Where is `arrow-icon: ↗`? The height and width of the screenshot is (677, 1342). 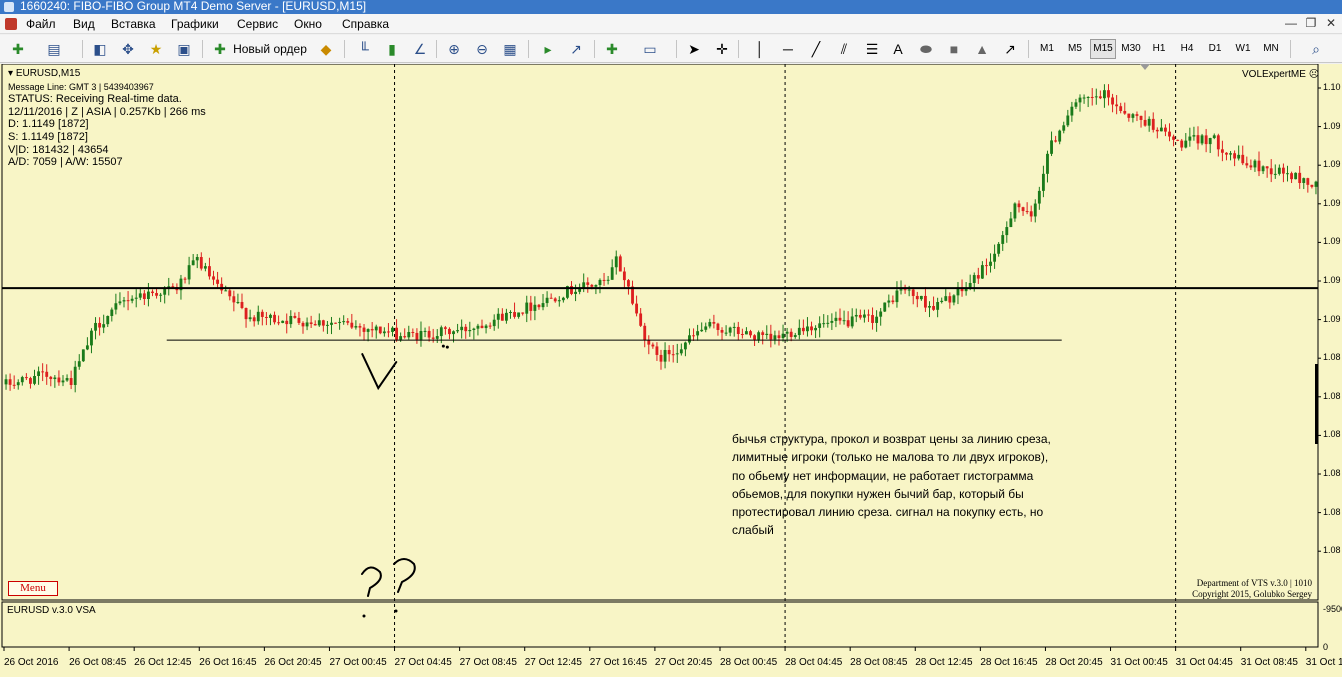 arrow-icon: ↗ is located at coordinates (1010, 49).